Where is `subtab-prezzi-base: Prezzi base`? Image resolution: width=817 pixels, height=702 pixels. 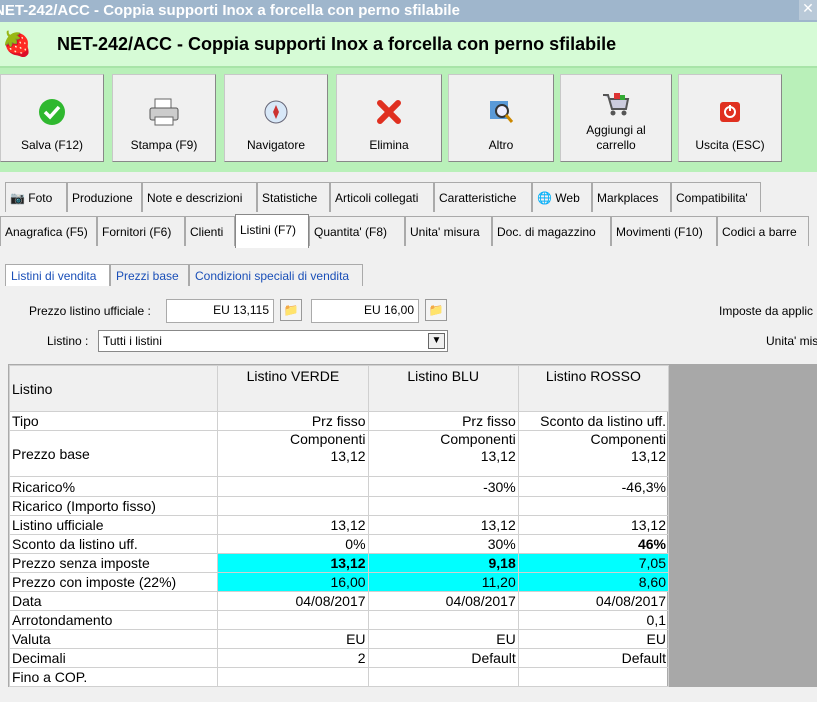 subtab-prezzi-base: Prezzi base is located at coordinates (149, 275).